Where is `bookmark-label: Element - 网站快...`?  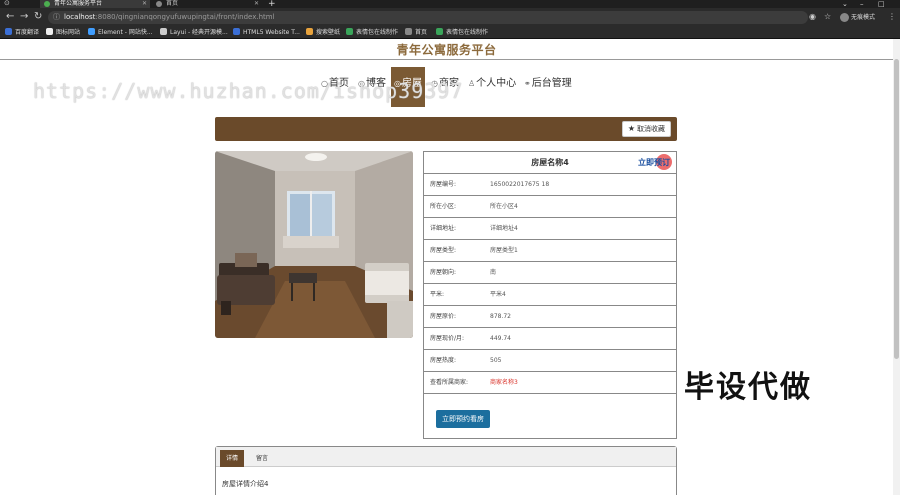 bookmark-label: Element - 网站快... is located at coordinates (125, 32).